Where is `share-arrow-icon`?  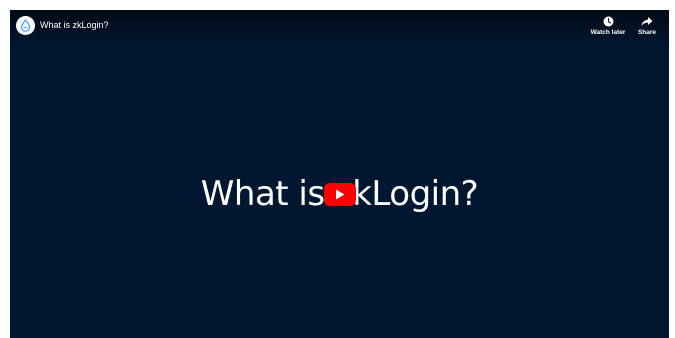 share-arrow-icon is located at coordinates (647, 21).